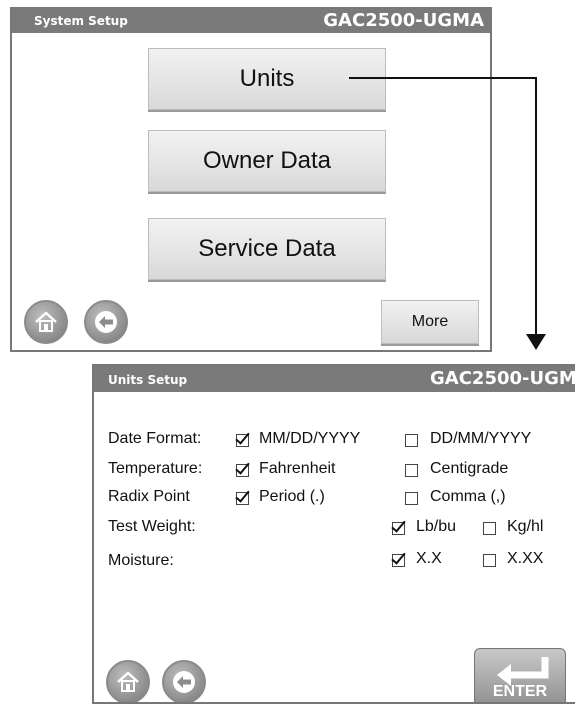 The height and width of the screenshot is (721, 575). What do you see at coordinates (152, 526) in the screenshot?
I see `test-weight-label: Test Weight:` at bounding box center [152, 526].